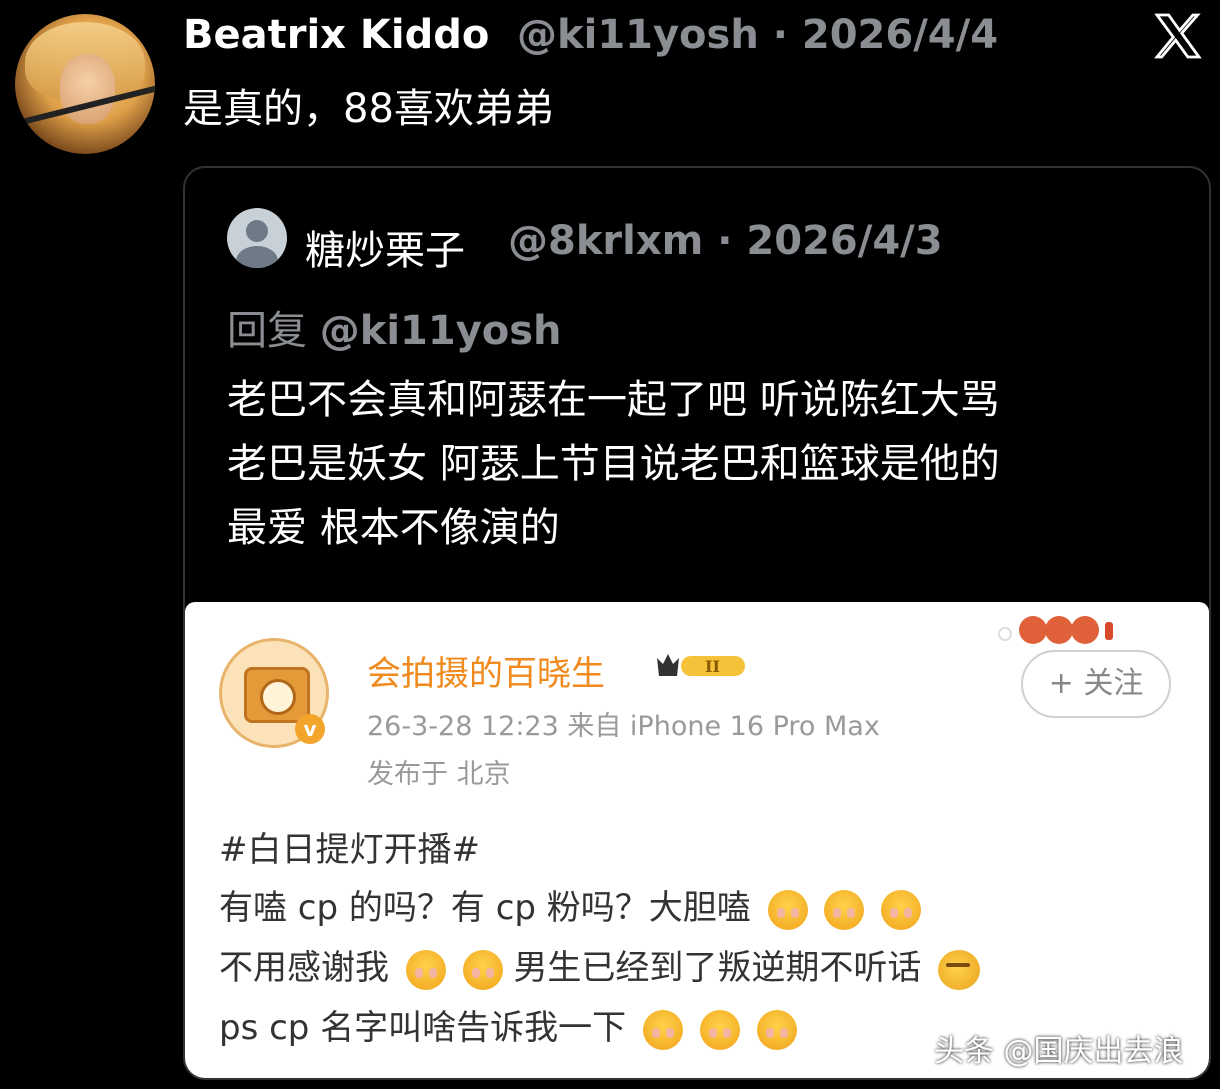  Describe the element at coordinates (1059, 1051) in the screenshot. I see `watermark: 头条 @国庆出去浪` at that location.